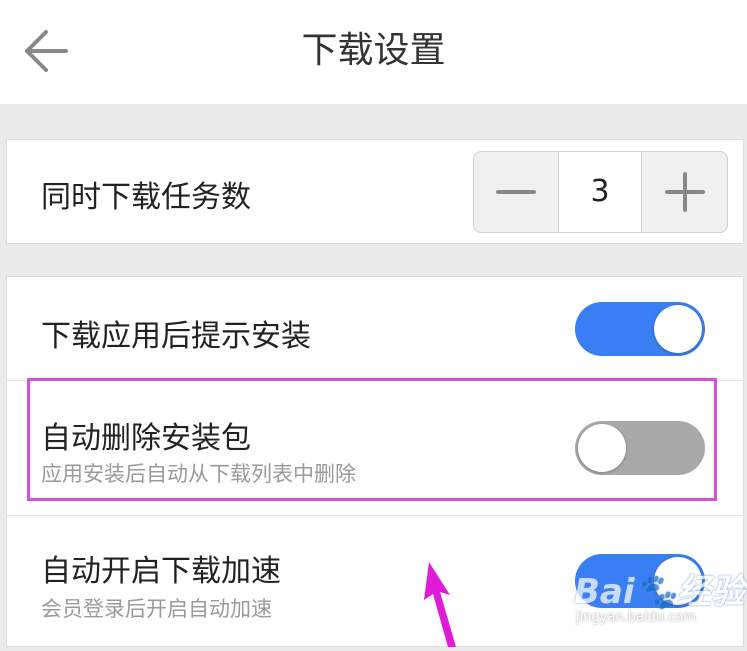 The width and height of the screenshot is (747, 651). Describe the element at coordinates (640, 581) in the screenshot. I see `toggle-auto-accelerate` at that location.